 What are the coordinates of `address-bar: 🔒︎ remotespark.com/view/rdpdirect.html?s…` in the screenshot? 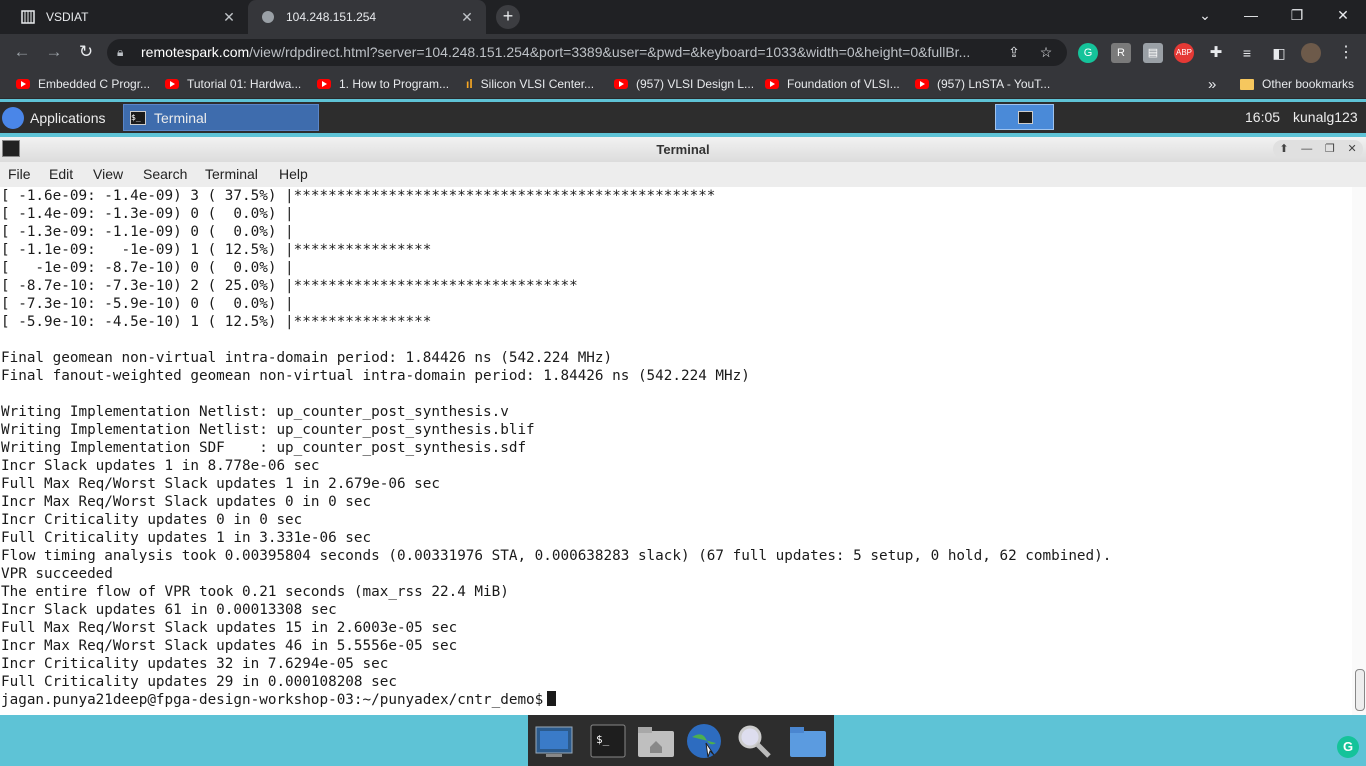 It's located at (587, 52).